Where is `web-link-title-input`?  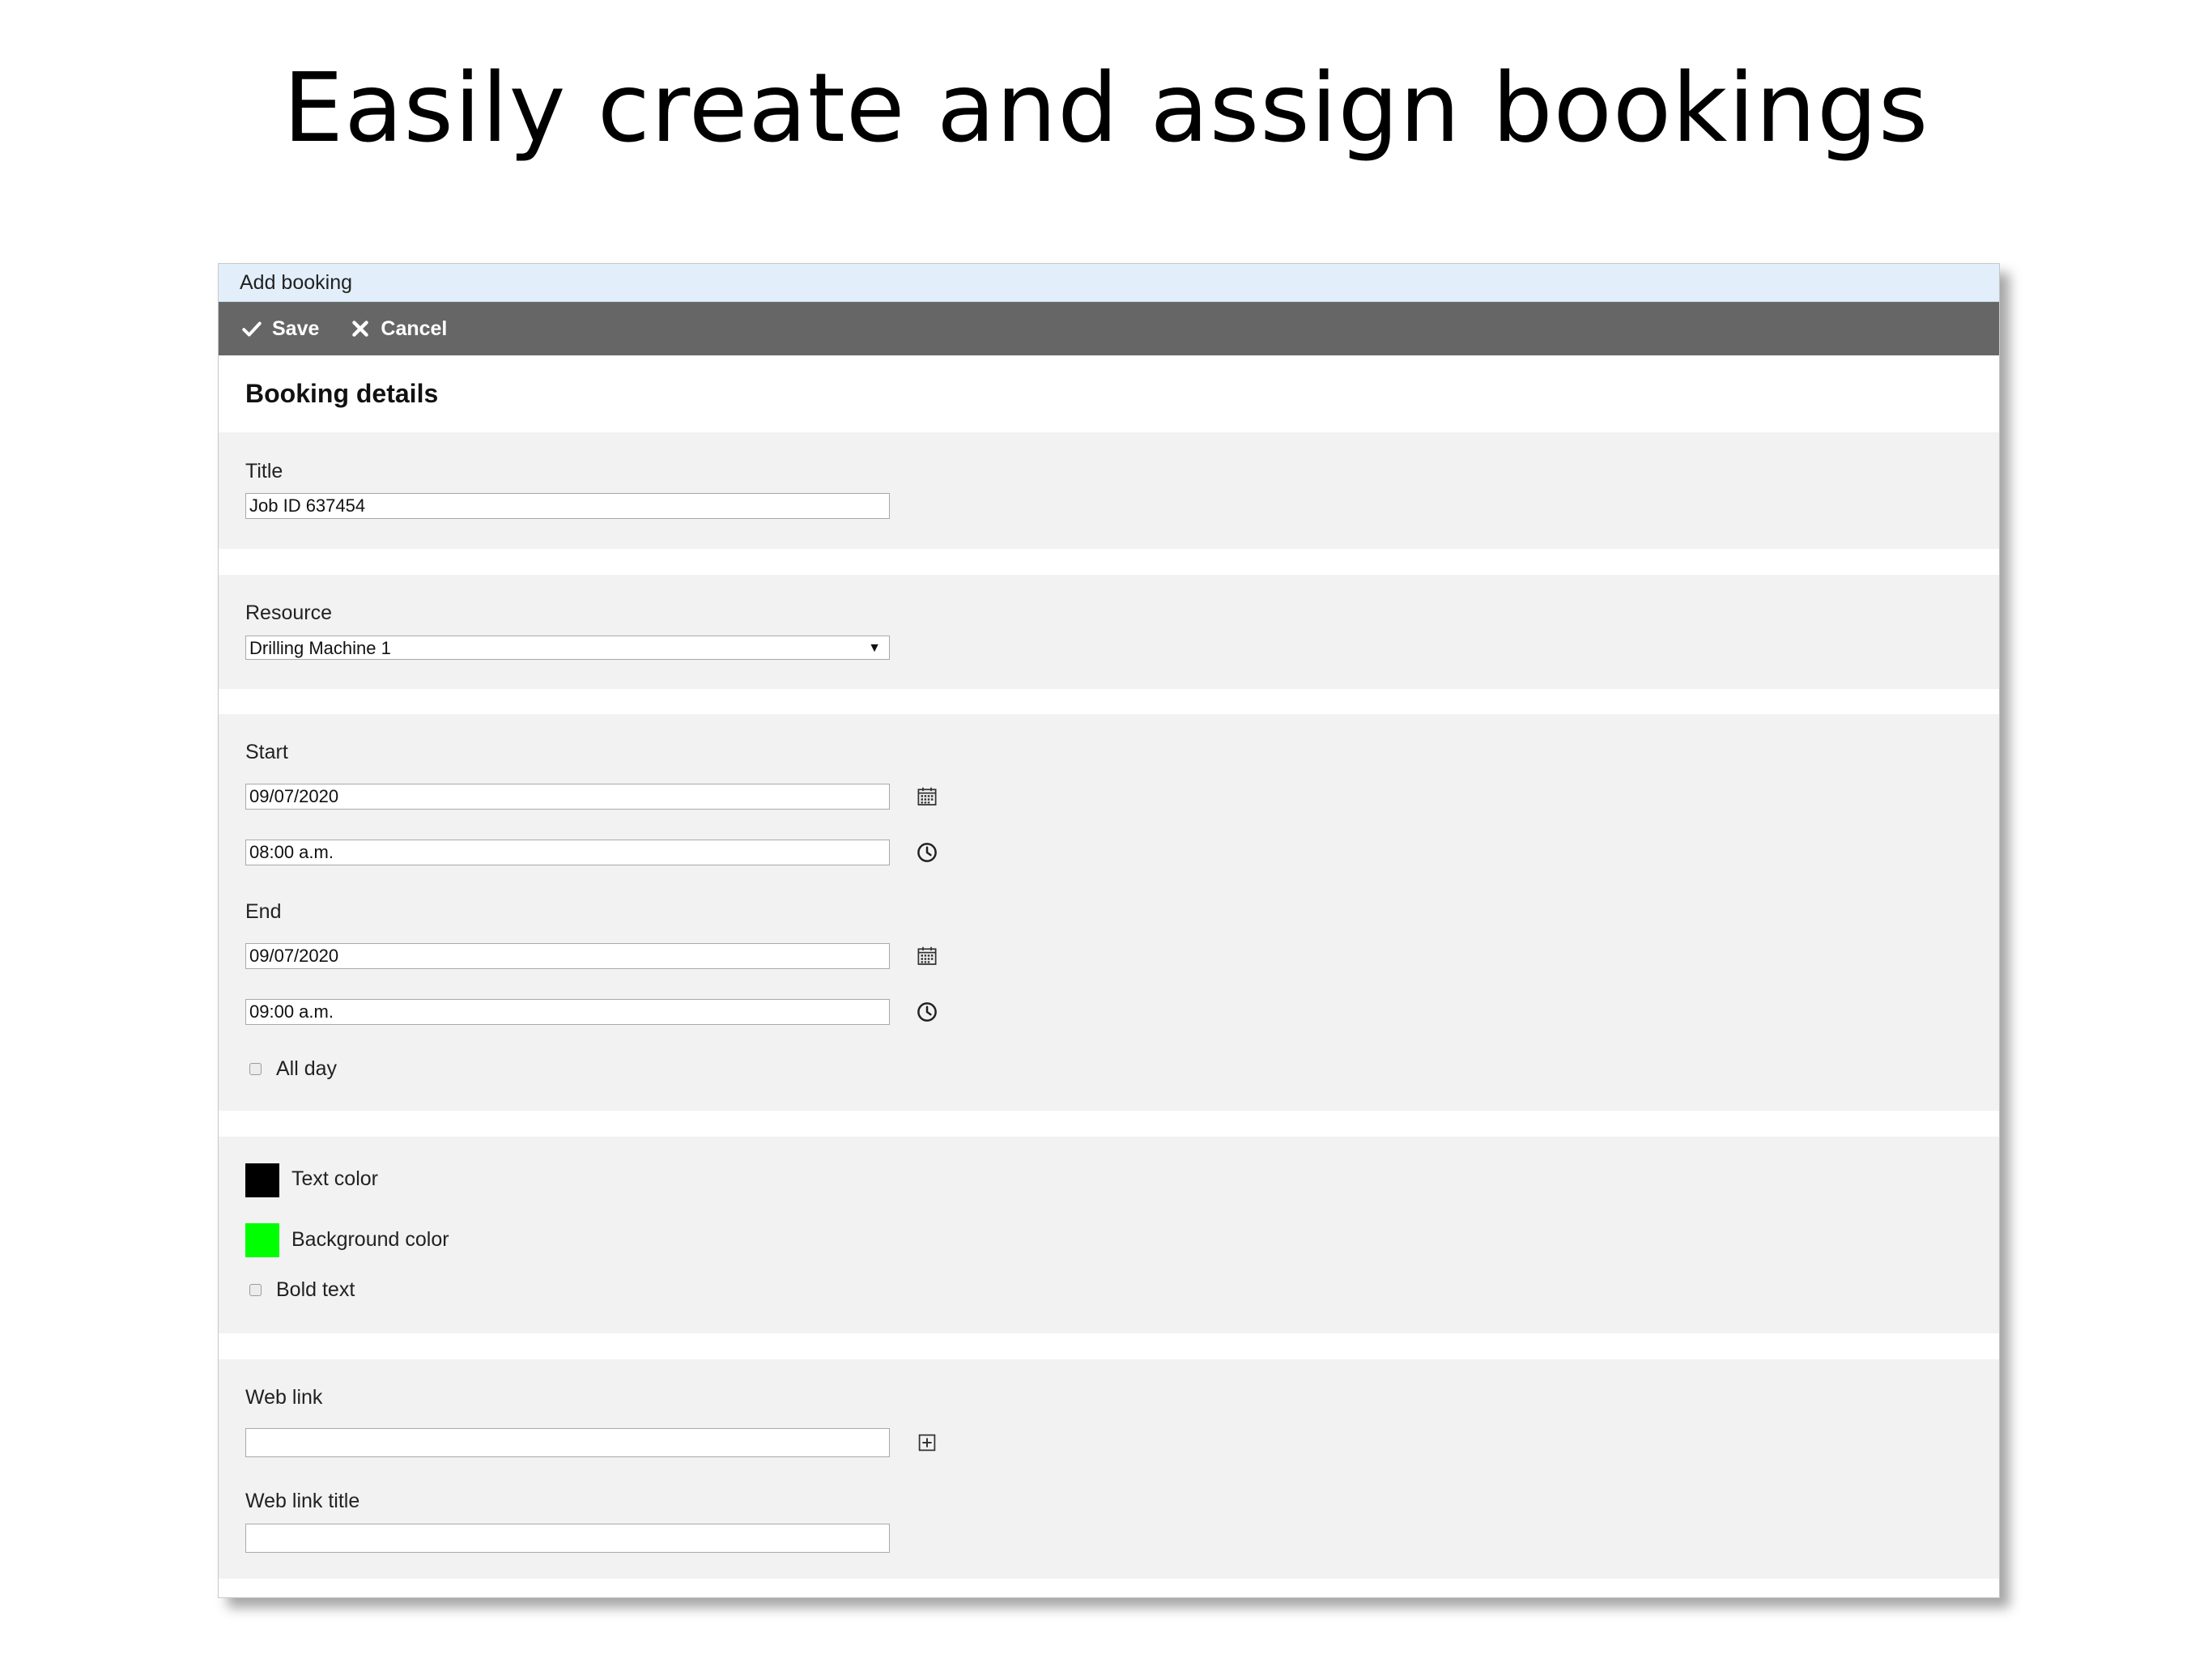
web-link-title-input is located at coordinates (568, 1538).